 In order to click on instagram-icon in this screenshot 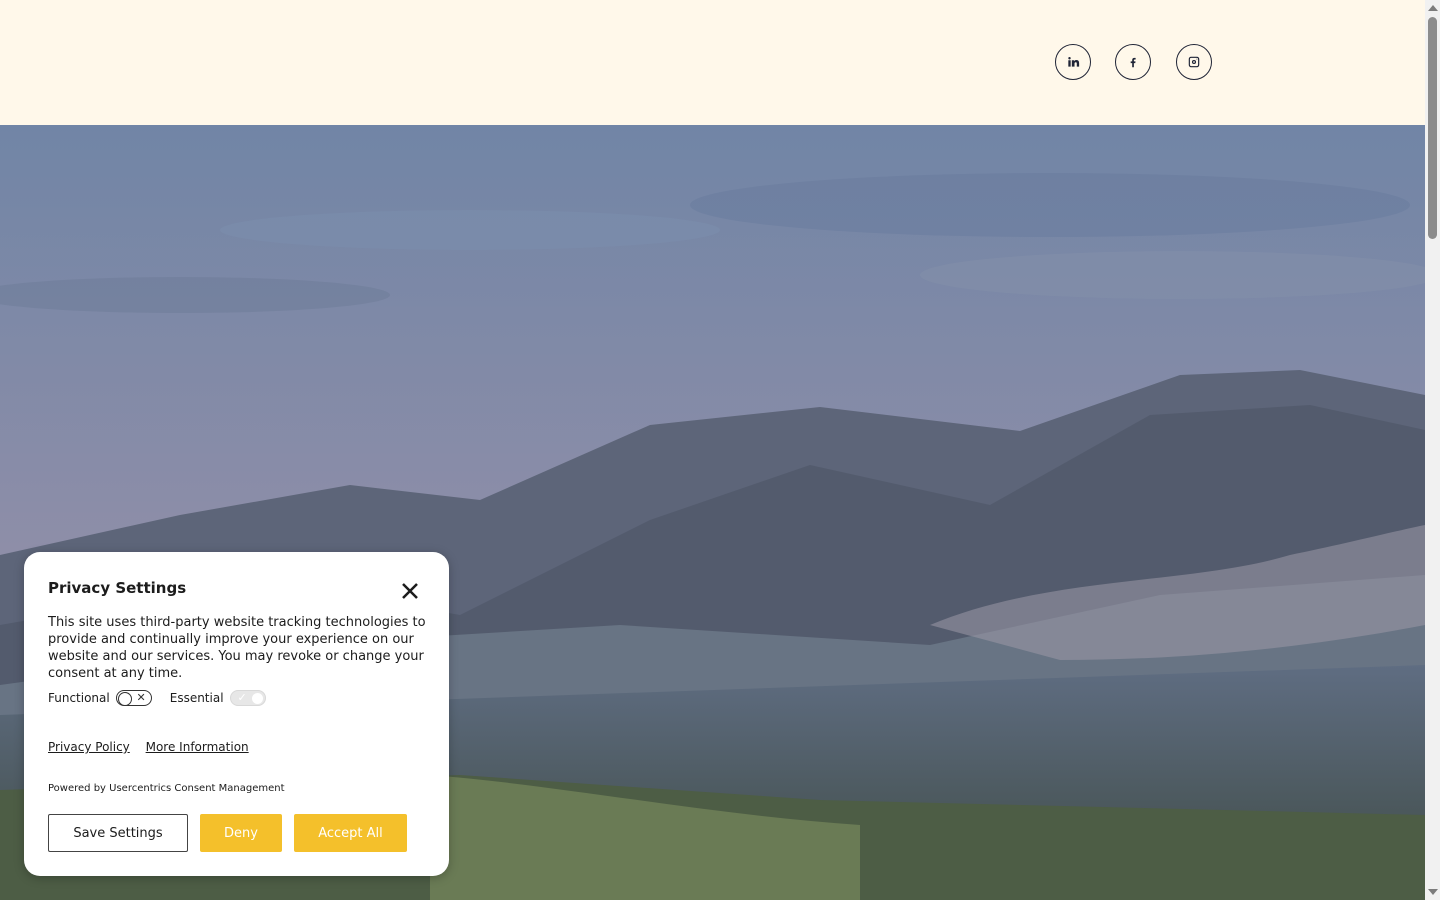, I will do `click(1194, 62)`.